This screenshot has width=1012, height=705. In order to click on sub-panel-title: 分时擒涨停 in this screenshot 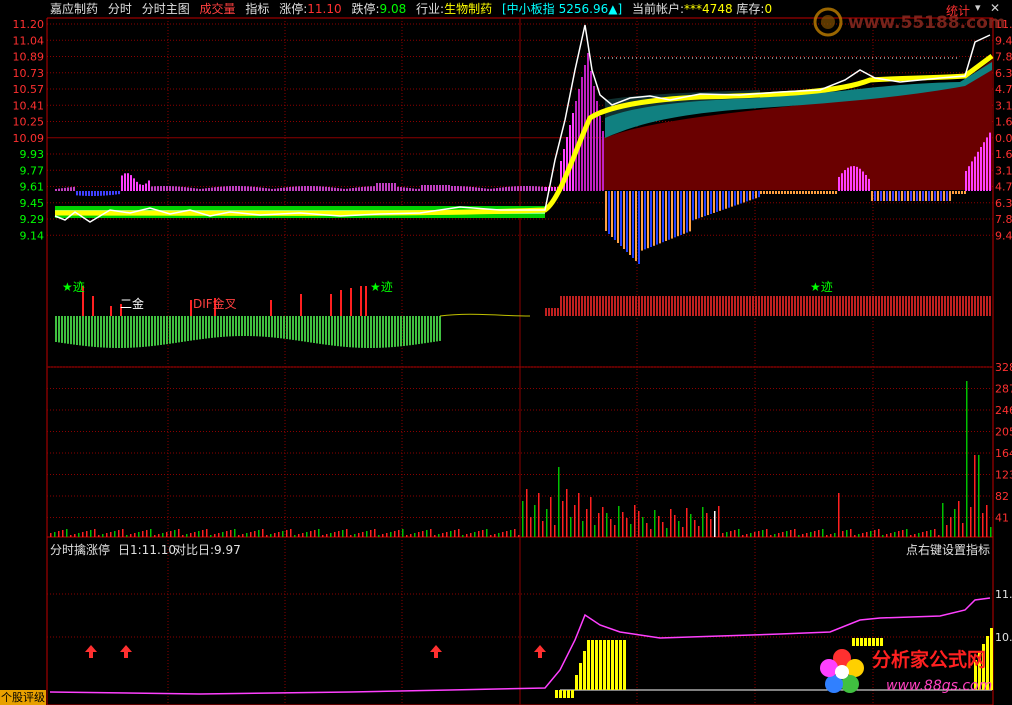, I will do `click(80, 549)`.